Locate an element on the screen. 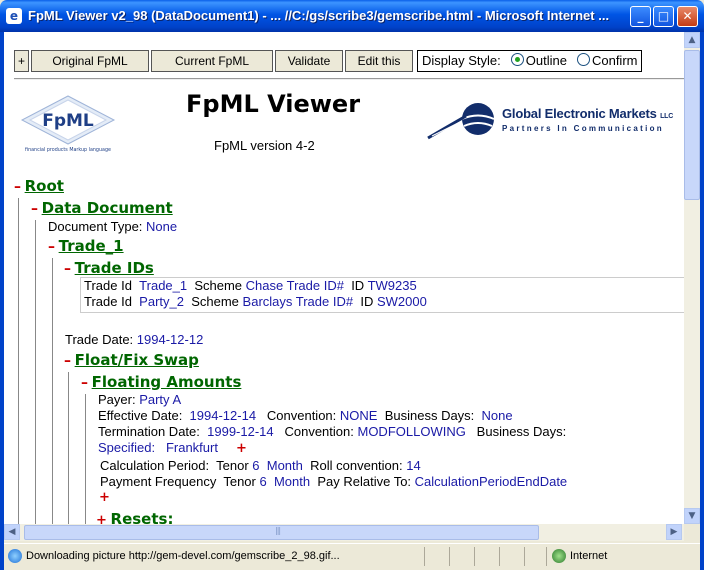 This screenshot has height=570, width=704. convention-value: MODFOLLOWING is located at coordinates (411, 431).